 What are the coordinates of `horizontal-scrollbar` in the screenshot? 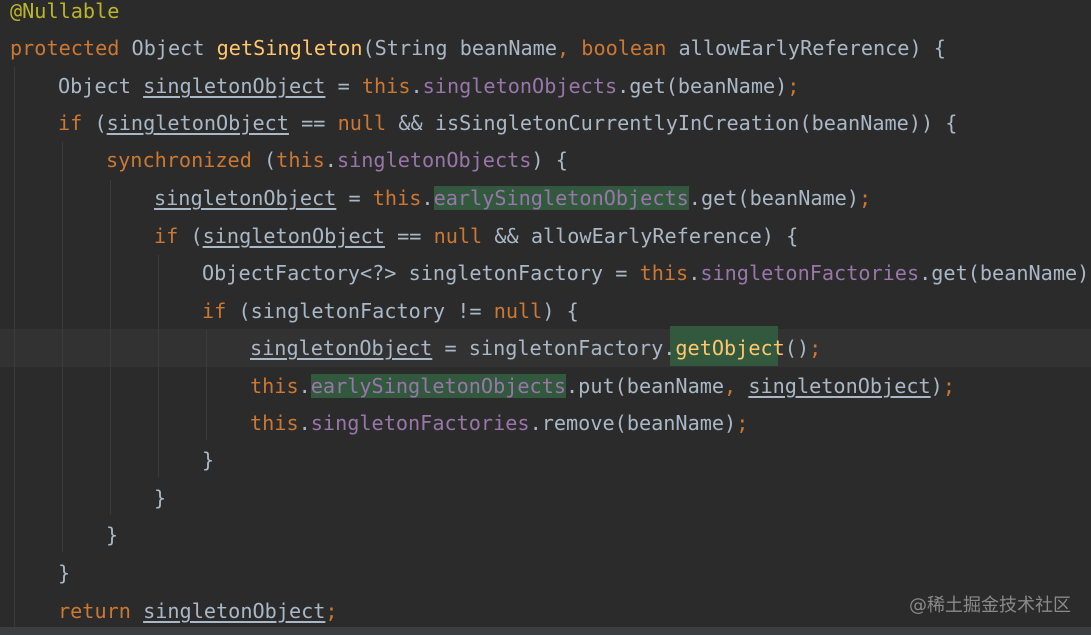 It's located at (545, 631).